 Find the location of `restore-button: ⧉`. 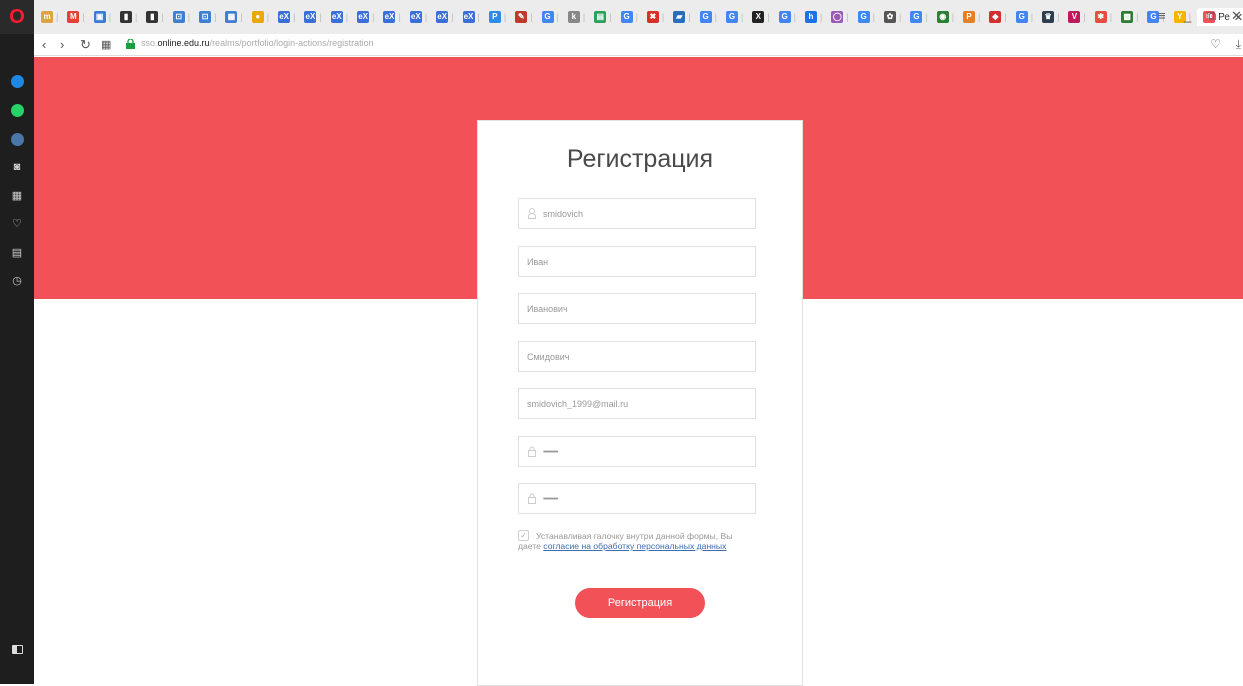

restore-button: ⧉ is located at coordinates (1211, 16).